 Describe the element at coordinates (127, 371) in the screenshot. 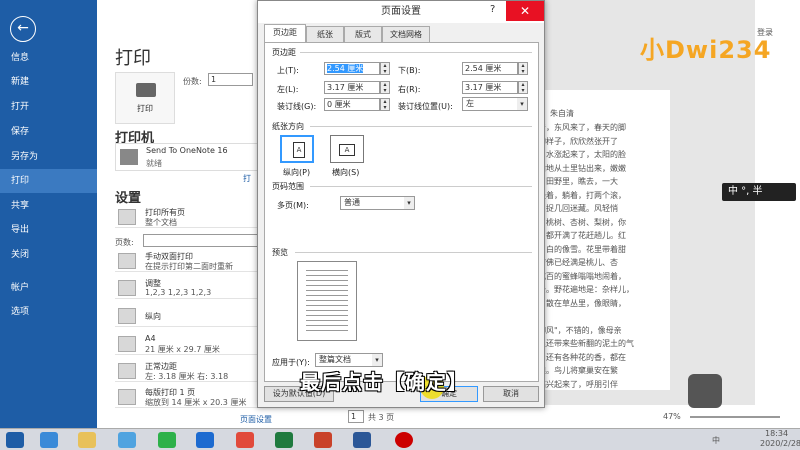

I see `margins-icon` at that location.